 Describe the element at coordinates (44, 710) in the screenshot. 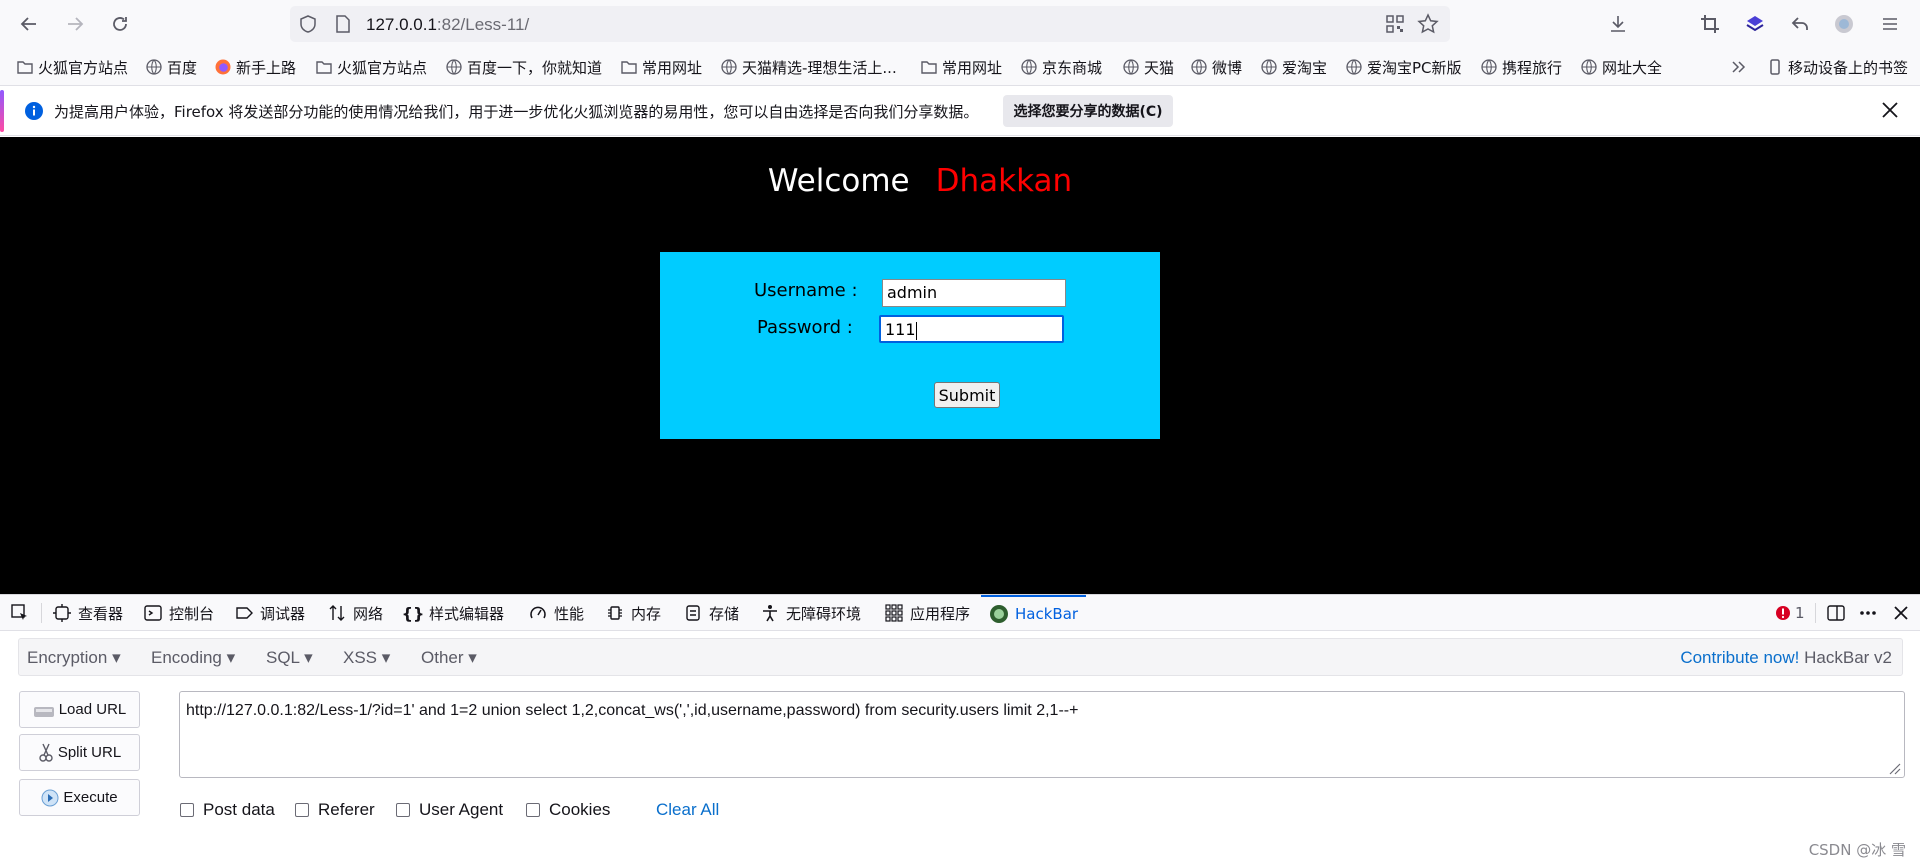

I see `load-icon` at that location.